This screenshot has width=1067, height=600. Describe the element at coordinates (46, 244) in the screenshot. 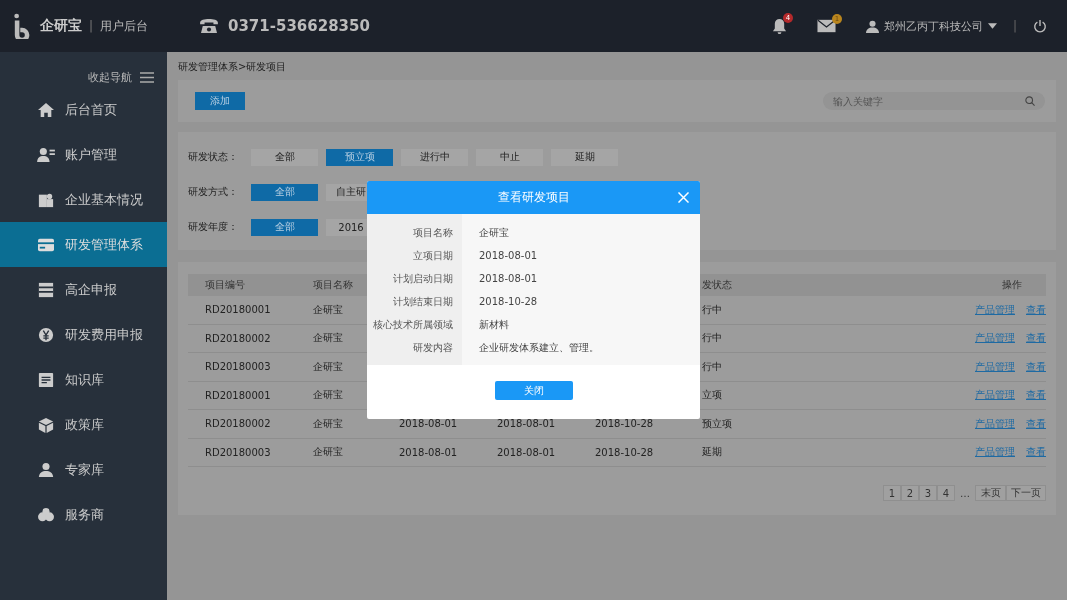

I see `card-icon` at that location.